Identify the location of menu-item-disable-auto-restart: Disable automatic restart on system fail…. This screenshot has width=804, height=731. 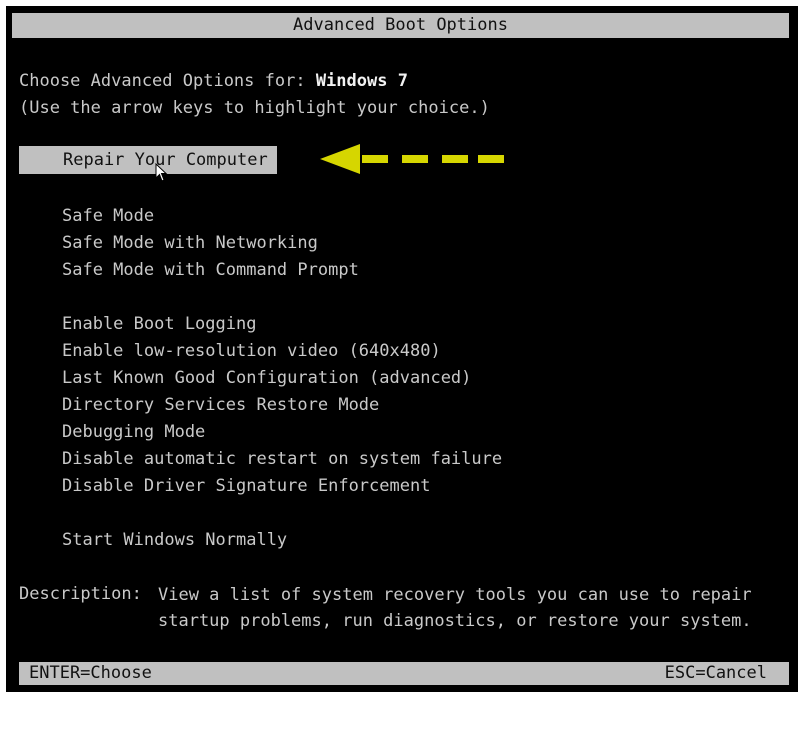
(282, 459).